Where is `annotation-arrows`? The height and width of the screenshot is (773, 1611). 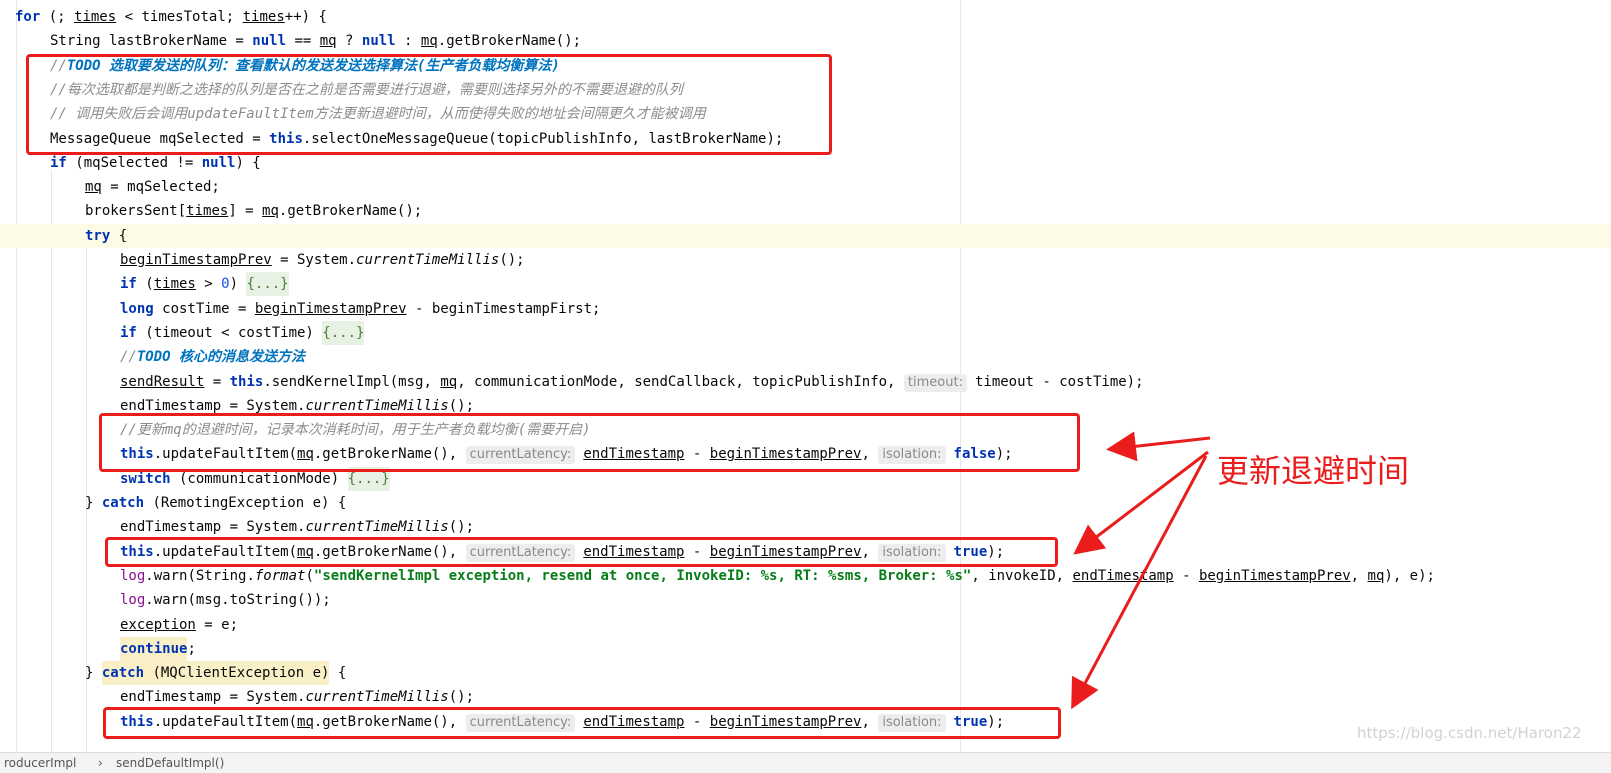 annotation-arrows is located at coordinates (1141, 570).